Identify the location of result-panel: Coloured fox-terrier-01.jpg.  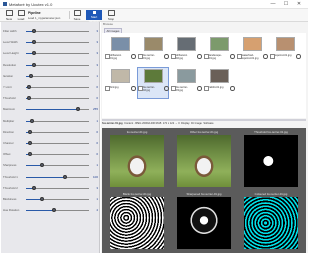
(271, 221).